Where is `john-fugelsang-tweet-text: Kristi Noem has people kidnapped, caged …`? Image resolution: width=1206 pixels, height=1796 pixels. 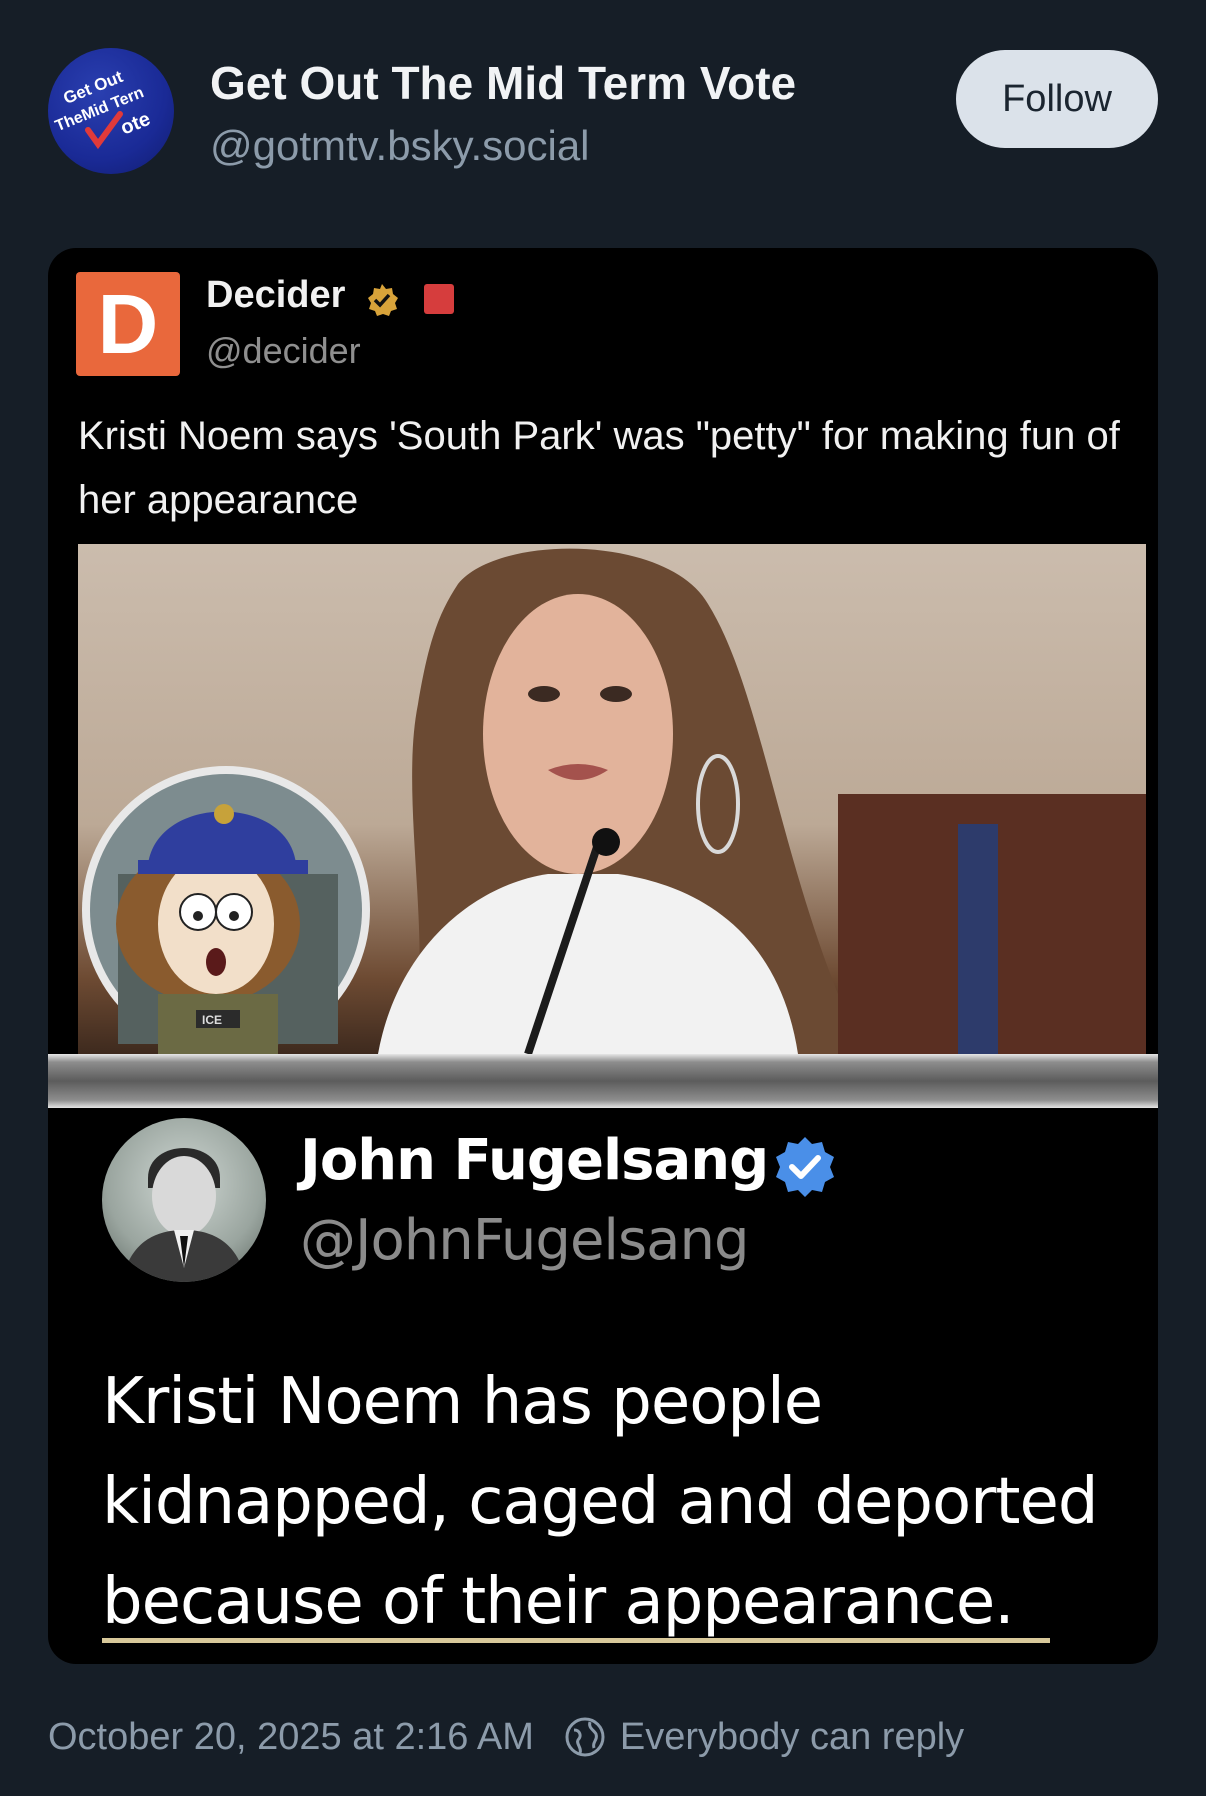
john-fugelsang-tweet-text: Kristi Noem has people kidnapped, caged … is located at coordinates (600, 1502).